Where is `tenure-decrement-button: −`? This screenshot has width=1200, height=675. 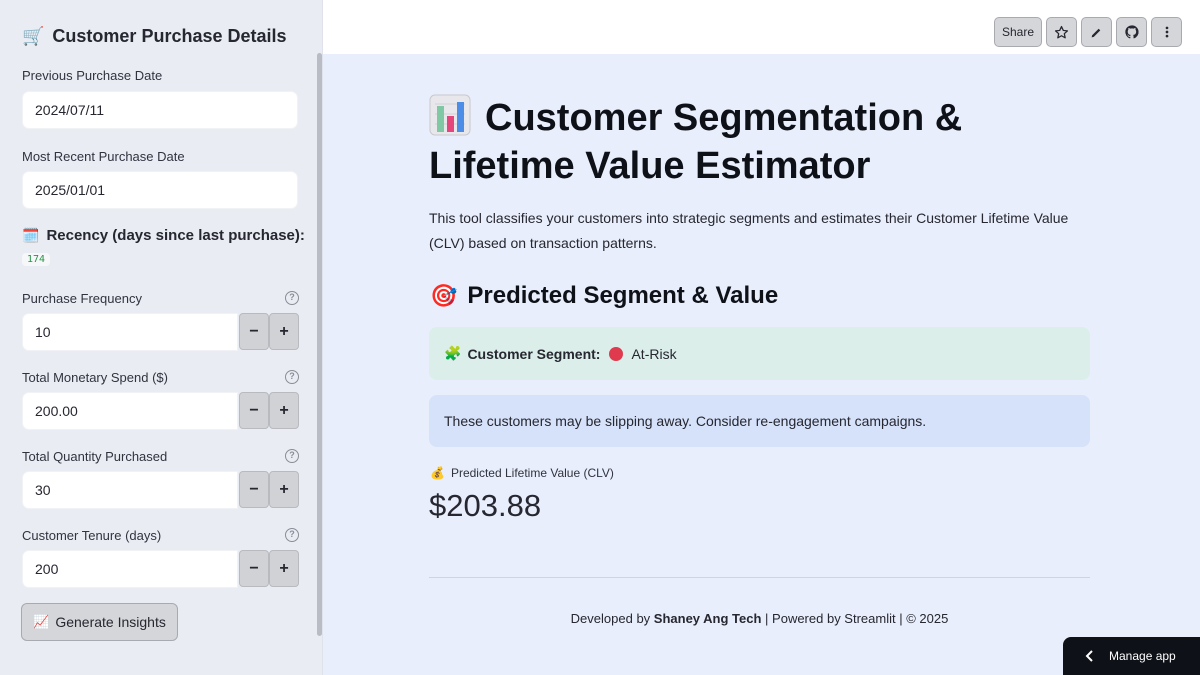
tenure-decrement-button: − is located at coordinates (254, 568).